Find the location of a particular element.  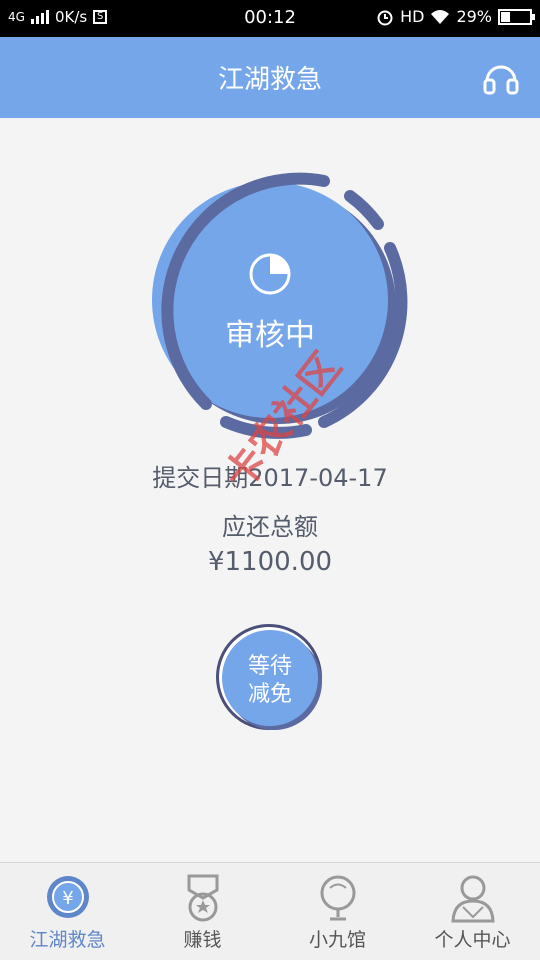

tab-label: 赚钱 is located at coordinates (202, 940).